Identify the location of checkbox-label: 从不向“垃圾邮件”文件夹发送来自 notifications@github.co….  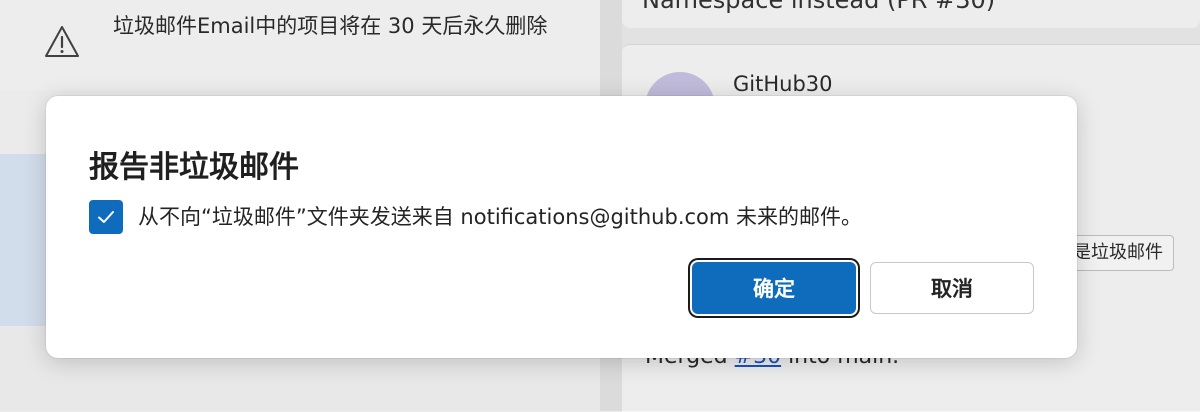
(500, 217).